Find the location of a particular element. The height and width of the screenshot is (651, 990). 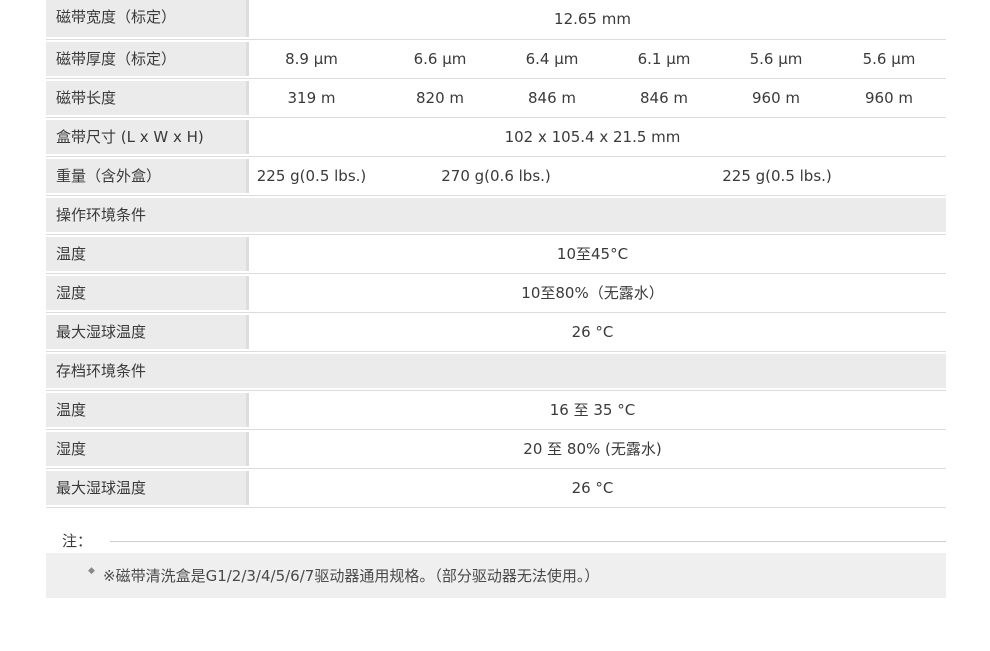

row-label: 磁带长度 is located at coordinates (147, 98).